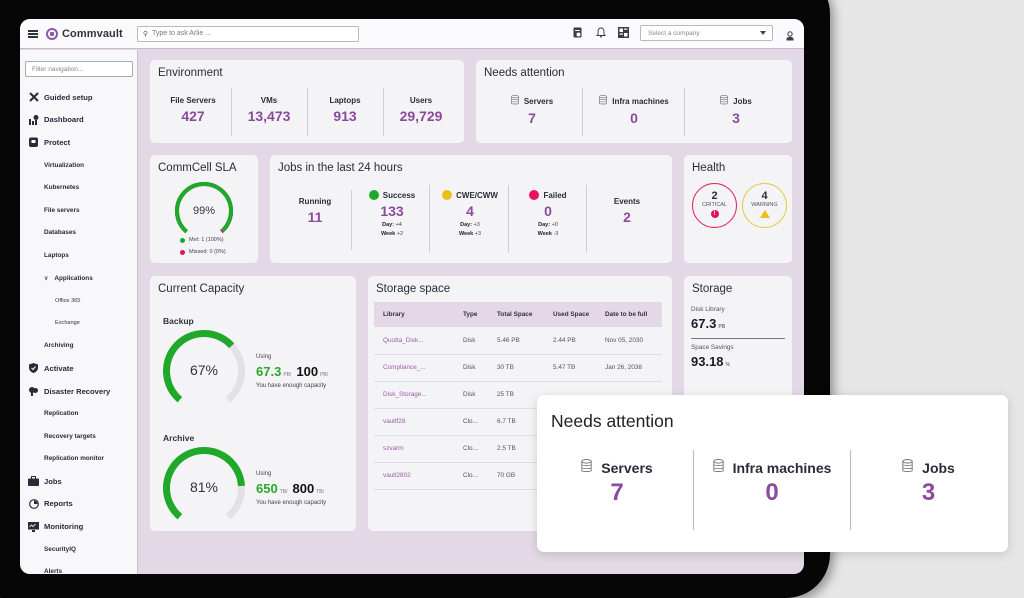  What do you see at coordinates (79, 120) in the screenshot?
I see `sidebar-item-dashboard: Dashboard` at bounding box center [79, 120].